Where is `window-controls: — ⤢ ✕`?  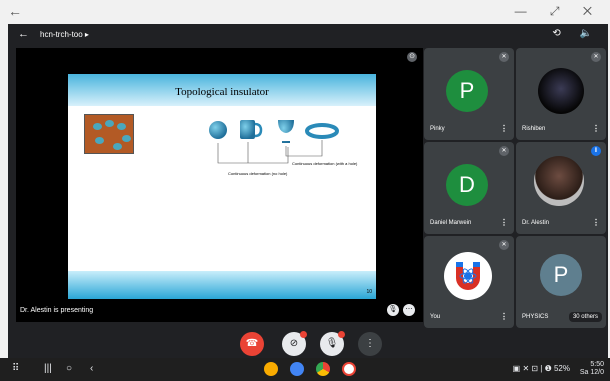 window-controls: — ⤢ ✕ is located at coordinates (558, 11).